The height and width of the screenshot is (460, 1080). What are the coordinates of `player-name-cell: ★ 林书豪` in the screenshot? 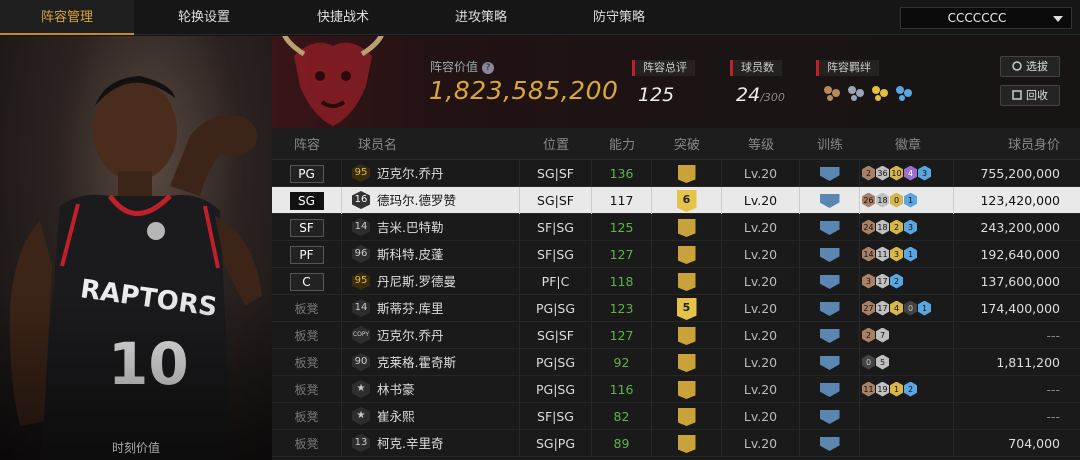 It's located at (431, 389).